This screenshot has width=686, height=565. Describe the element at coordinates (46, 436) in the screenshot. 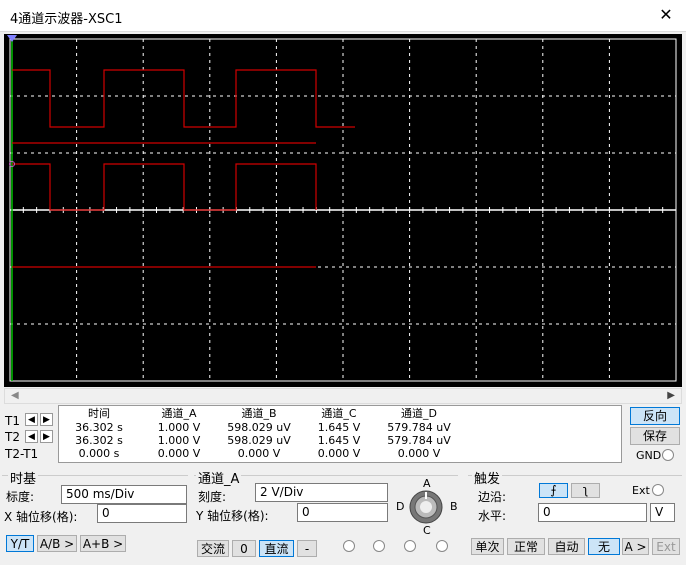

I see `t2-right-arrow-icon: ▶` at that location.